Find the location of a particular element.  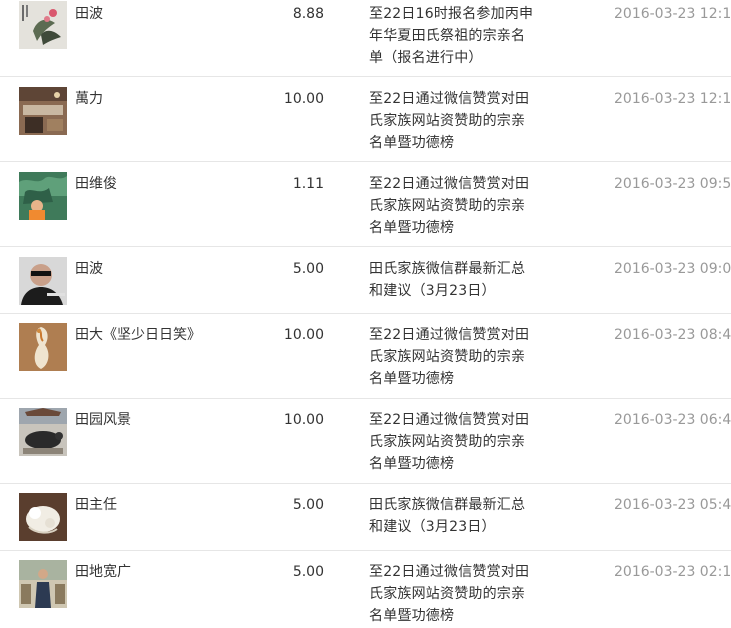

donor-name: 田大《坚少日日笑》 is located at coordinates (138, 335).